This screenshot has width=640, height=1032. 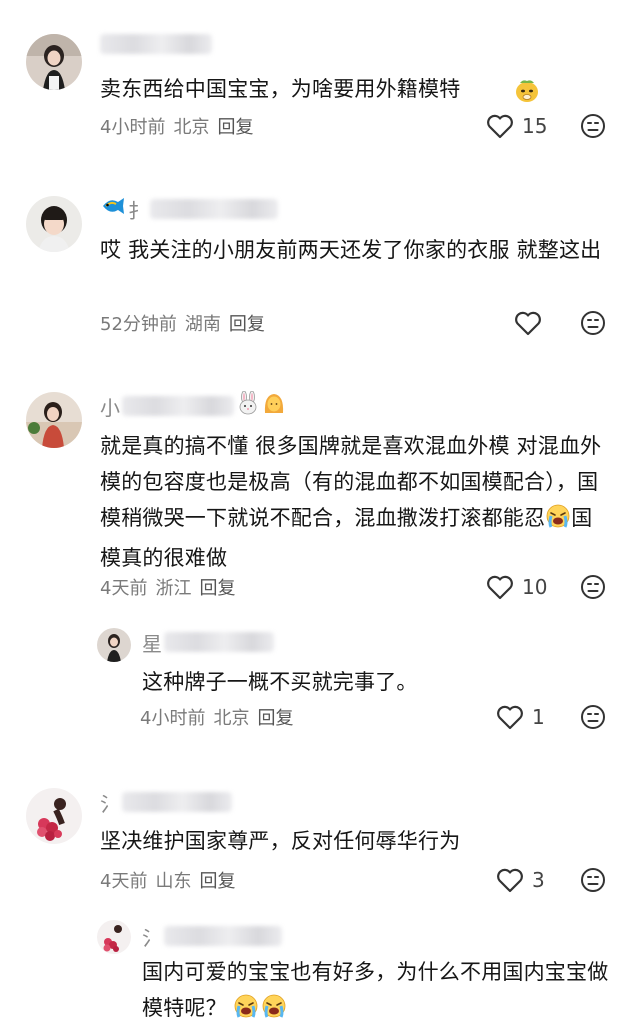 What do you see at coordinates (248, 405) in the screenshot?
I see `rabbit-emoji-icon` at bounding box center [248, 405].